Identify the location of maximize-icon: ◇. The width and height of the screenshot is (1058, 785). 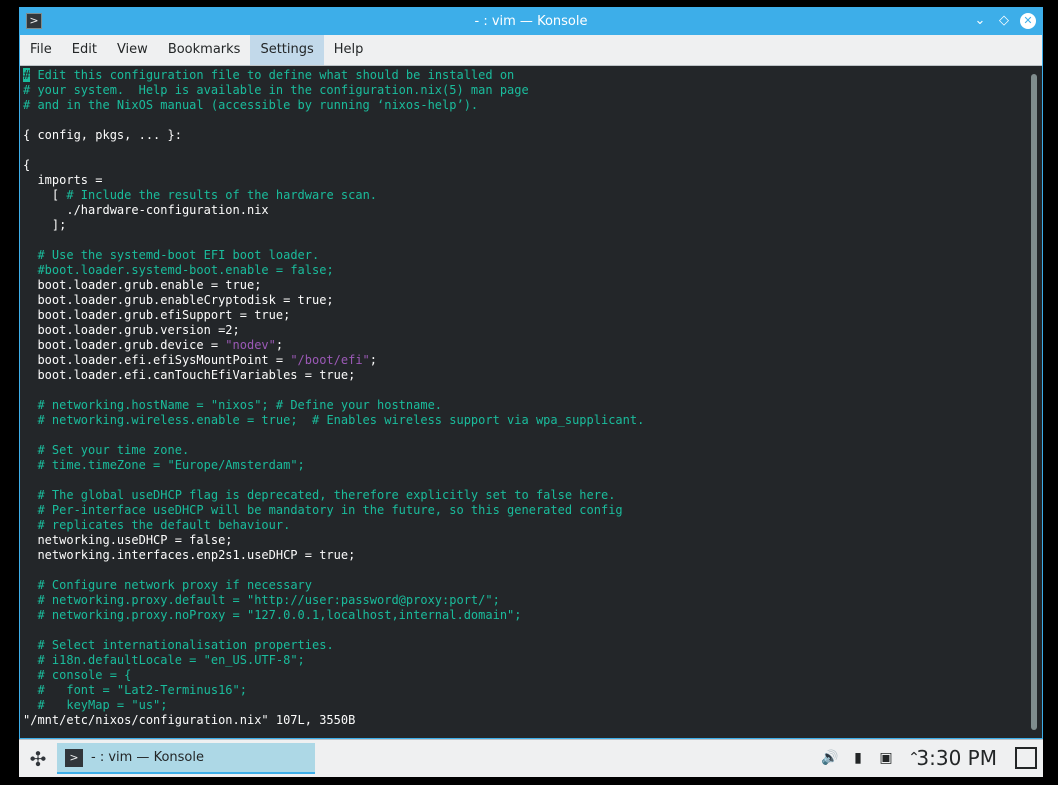
(1004, 21).